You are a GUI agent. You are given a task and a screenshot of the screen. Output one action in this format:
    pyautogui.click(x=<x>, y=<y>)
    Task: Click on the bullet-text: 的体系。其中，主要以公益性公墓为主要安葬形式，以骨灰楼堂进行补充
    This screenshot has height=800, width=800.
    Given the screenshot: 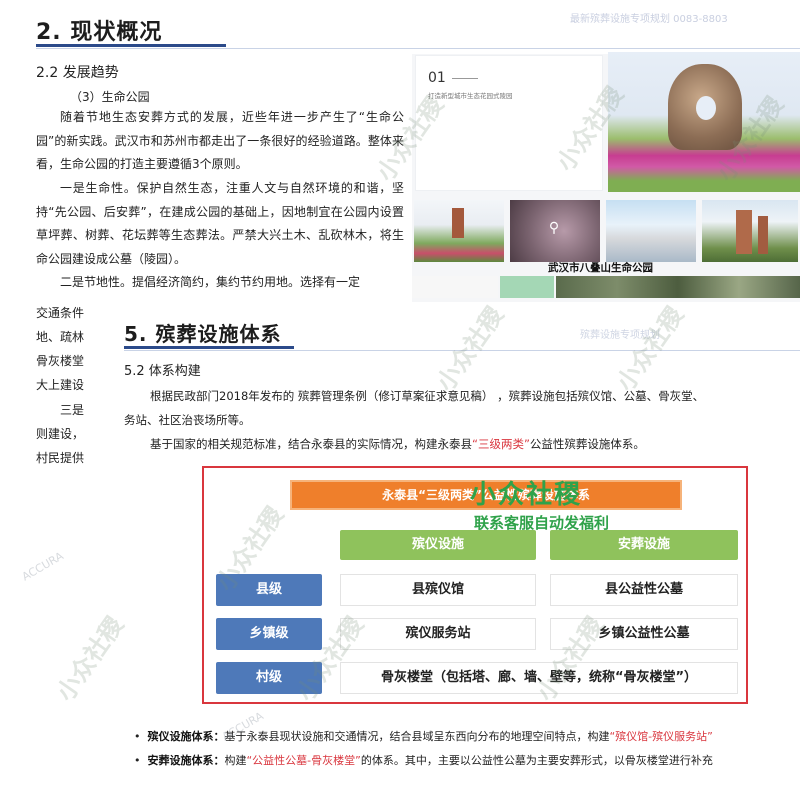 What is the action you would take?
    pyautogui.click(x=536, y=760)
    